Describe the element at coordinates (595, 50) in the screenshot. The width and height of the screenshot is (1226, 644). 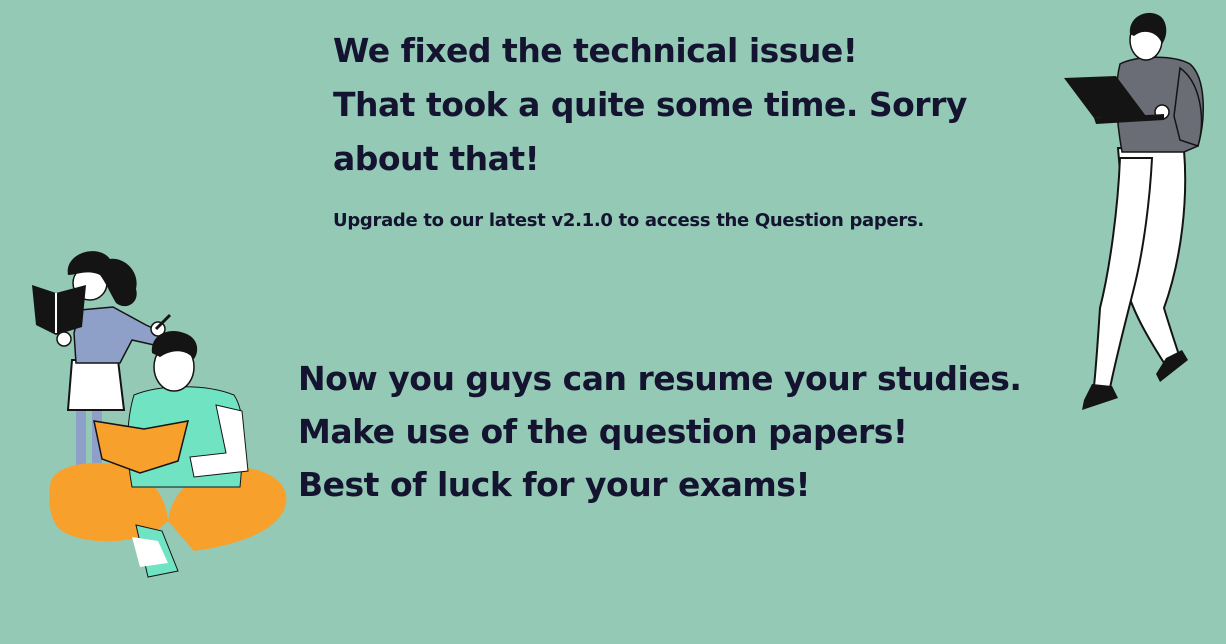
I see `headline-line-1: We fixed the technical issue!` at that location.